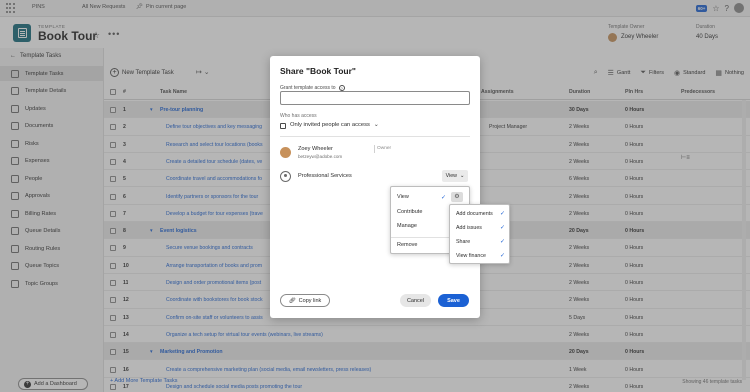 This screenshot has height=392, width=750. Describe the element at coordinates (407, 226) in the screenshot. I see `permission-option-manage: Manage` at that location.